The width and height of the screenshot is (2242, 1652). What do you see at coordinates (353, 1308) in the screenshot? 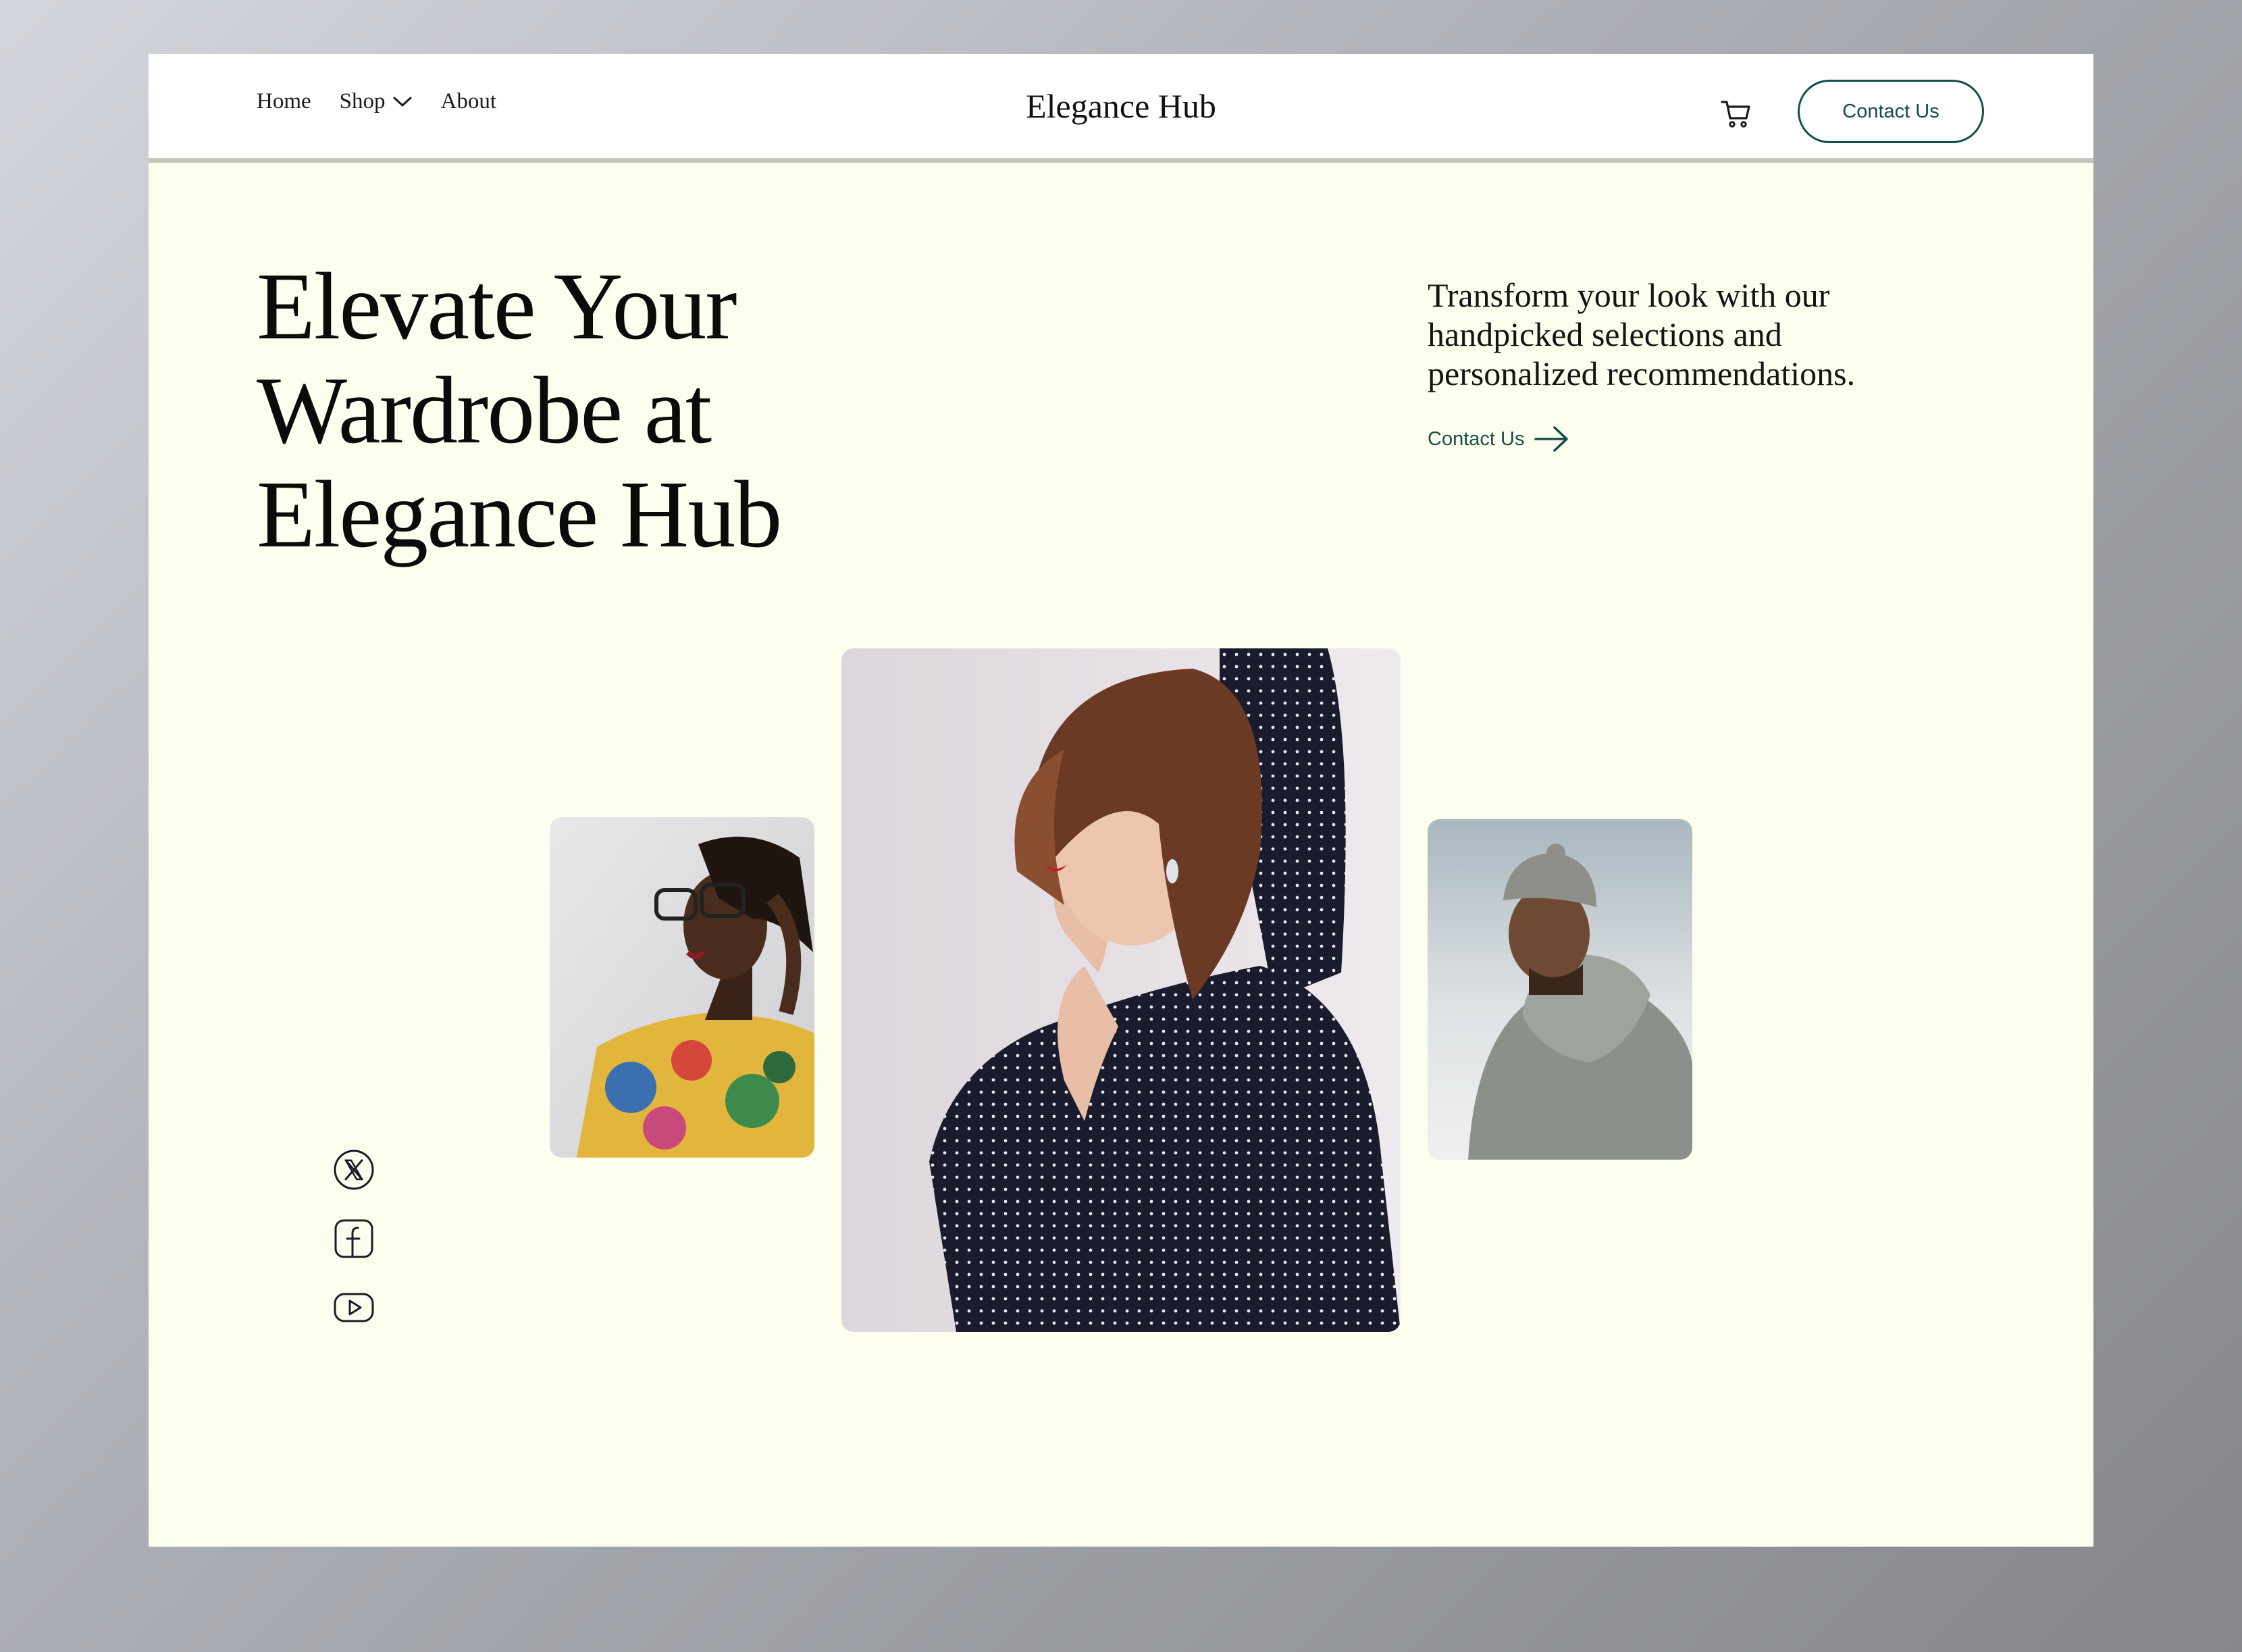
I see `youtube-icon` at bounding box center [353, 1308].